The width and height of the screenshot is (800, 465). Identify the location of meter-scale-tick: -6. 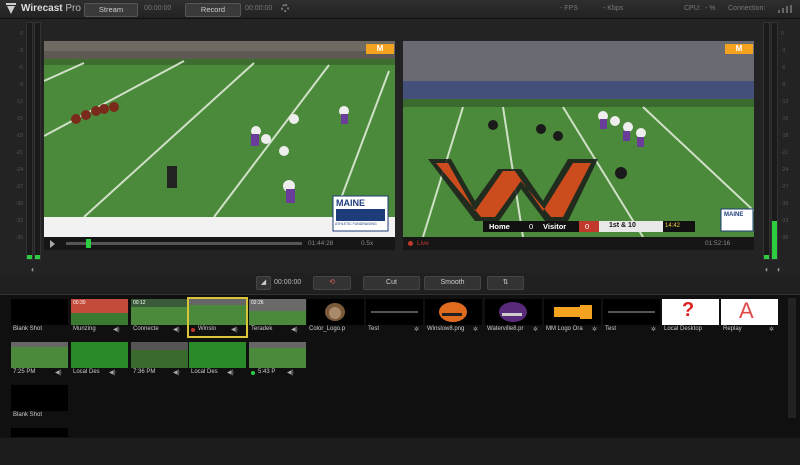
(20, 68).